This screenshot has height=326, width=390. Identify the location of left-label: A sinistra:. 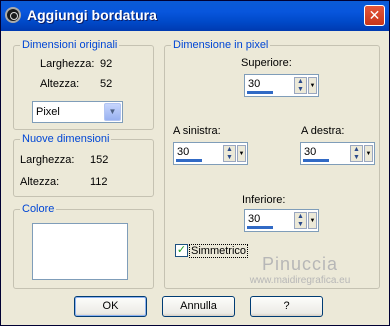
(197, 131).